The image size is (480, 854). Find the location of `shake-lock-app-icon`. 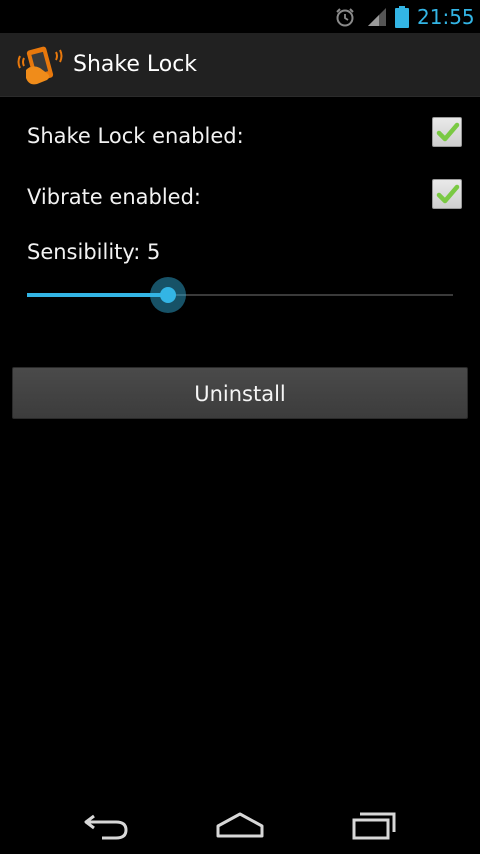

shake-lock-app-icon is located at coordinates (40, 65).